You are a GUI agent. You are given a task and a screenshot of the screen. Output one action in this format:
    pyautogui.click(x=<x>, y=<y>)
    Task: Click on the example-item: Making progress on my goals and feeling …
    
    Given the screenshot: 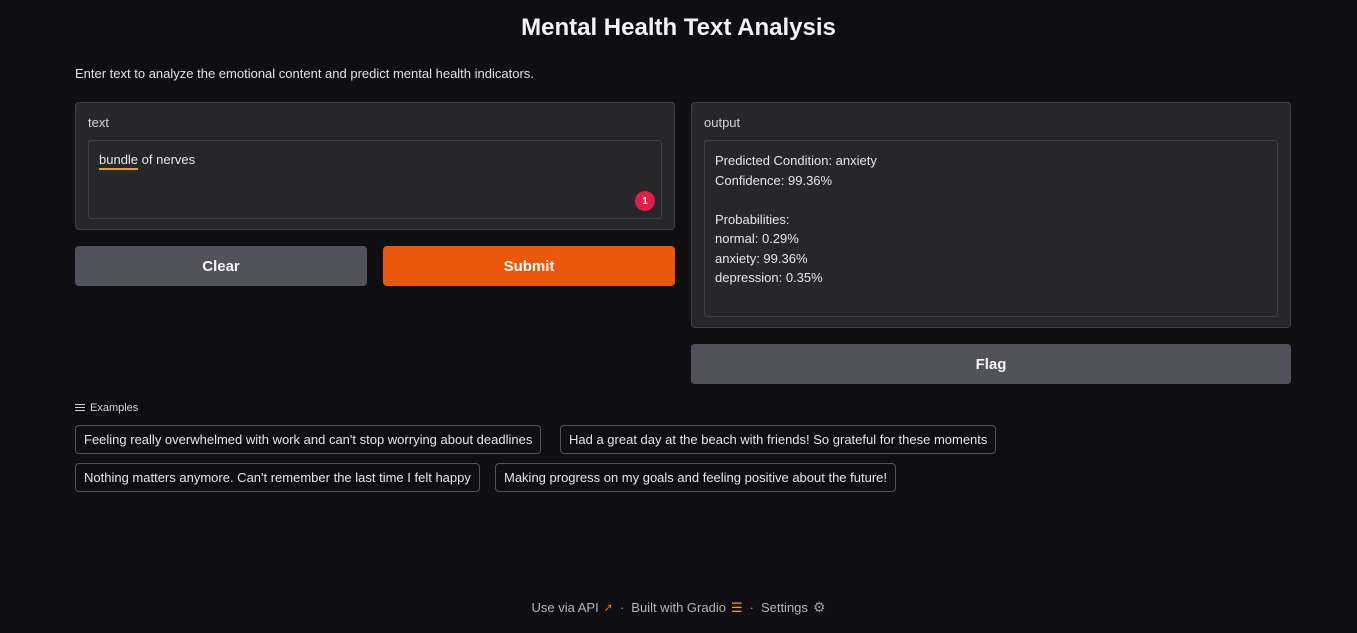 What is the action you would take?
    pyautogui.click(x=696, y=477)
    